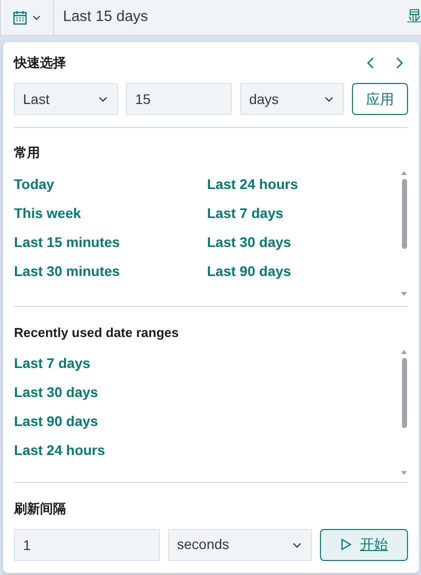  Describe the element at coordinates (67, 242) in the screenshot. I see `quick-range-link: Last 15 minutes` at that location.